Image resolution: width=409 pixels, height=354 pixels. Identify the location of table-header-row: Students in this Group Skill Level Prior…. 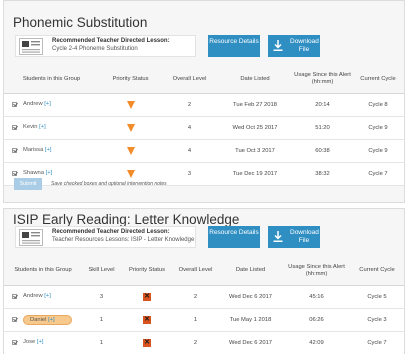
(204, 271).